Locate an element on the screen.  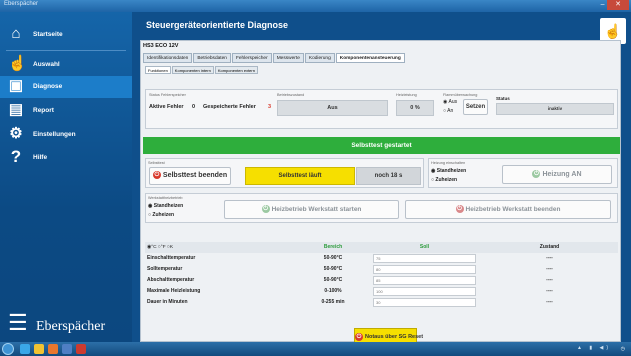
start-button is located at coordinates (8, 349).